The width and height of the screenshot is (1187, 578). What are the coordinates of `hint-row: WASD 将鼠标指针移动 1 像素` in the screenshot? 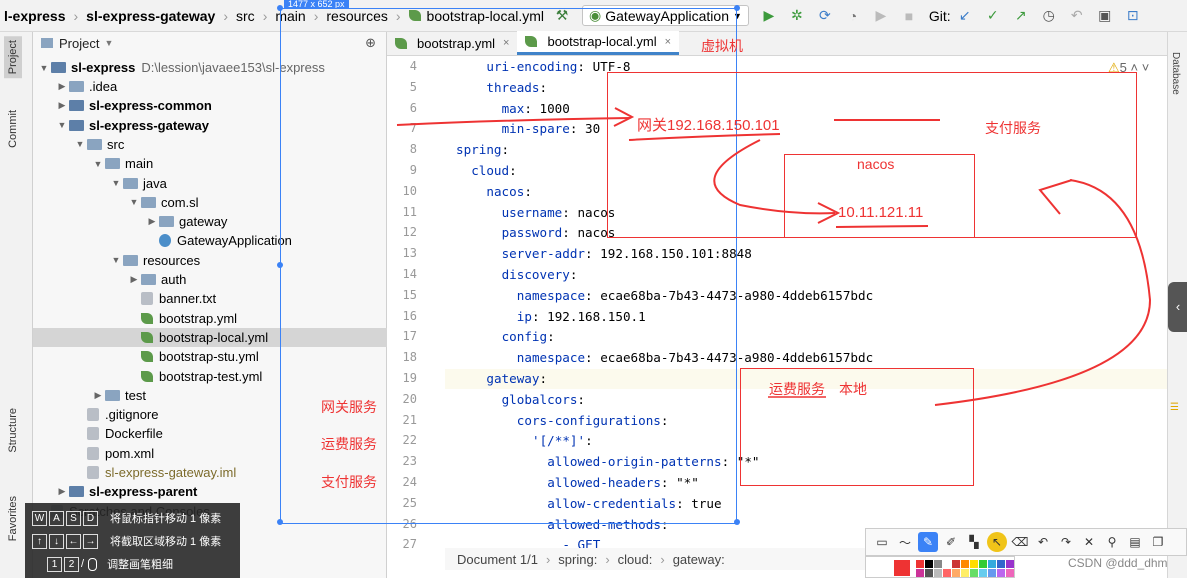 It's located at (126, 518).